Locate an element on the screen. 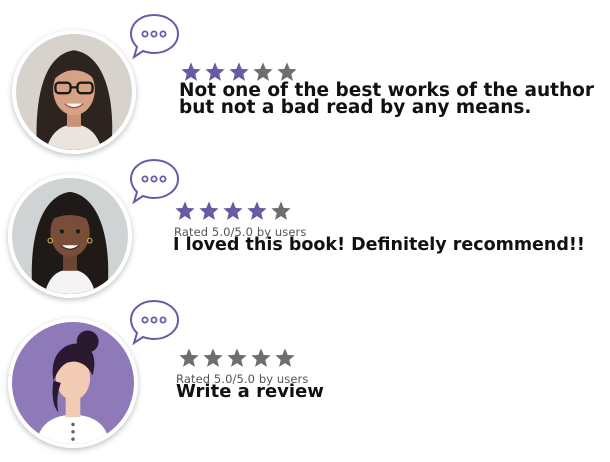 Image resolution: width=610 pixels, height=462 pixels. write-review-label: Write a review is located at coordinates (250, 391).